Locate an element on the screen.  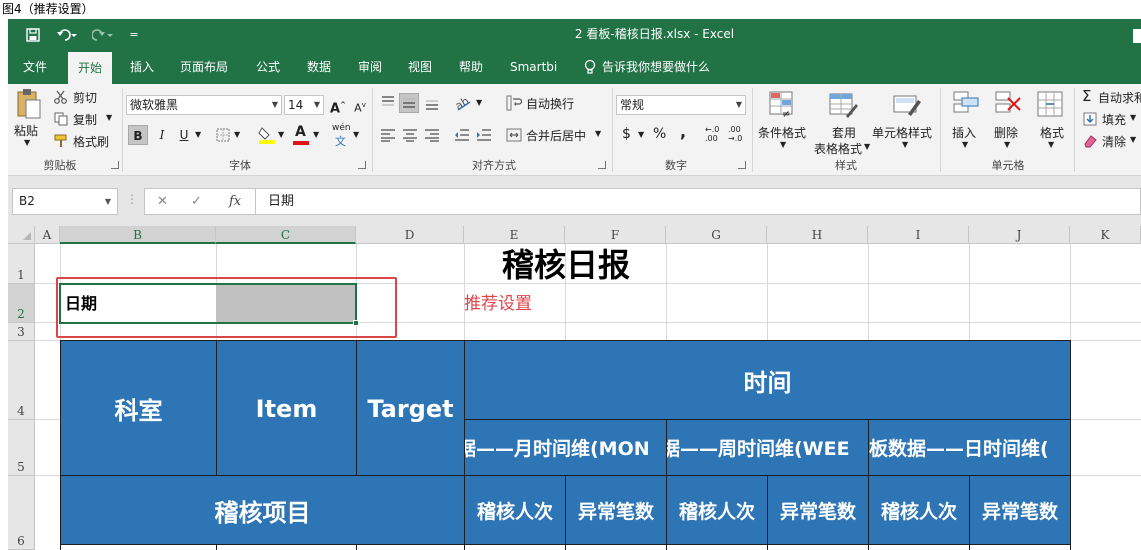
underline-dropdown-icon: ▼ is located at coordinates (198, 134).